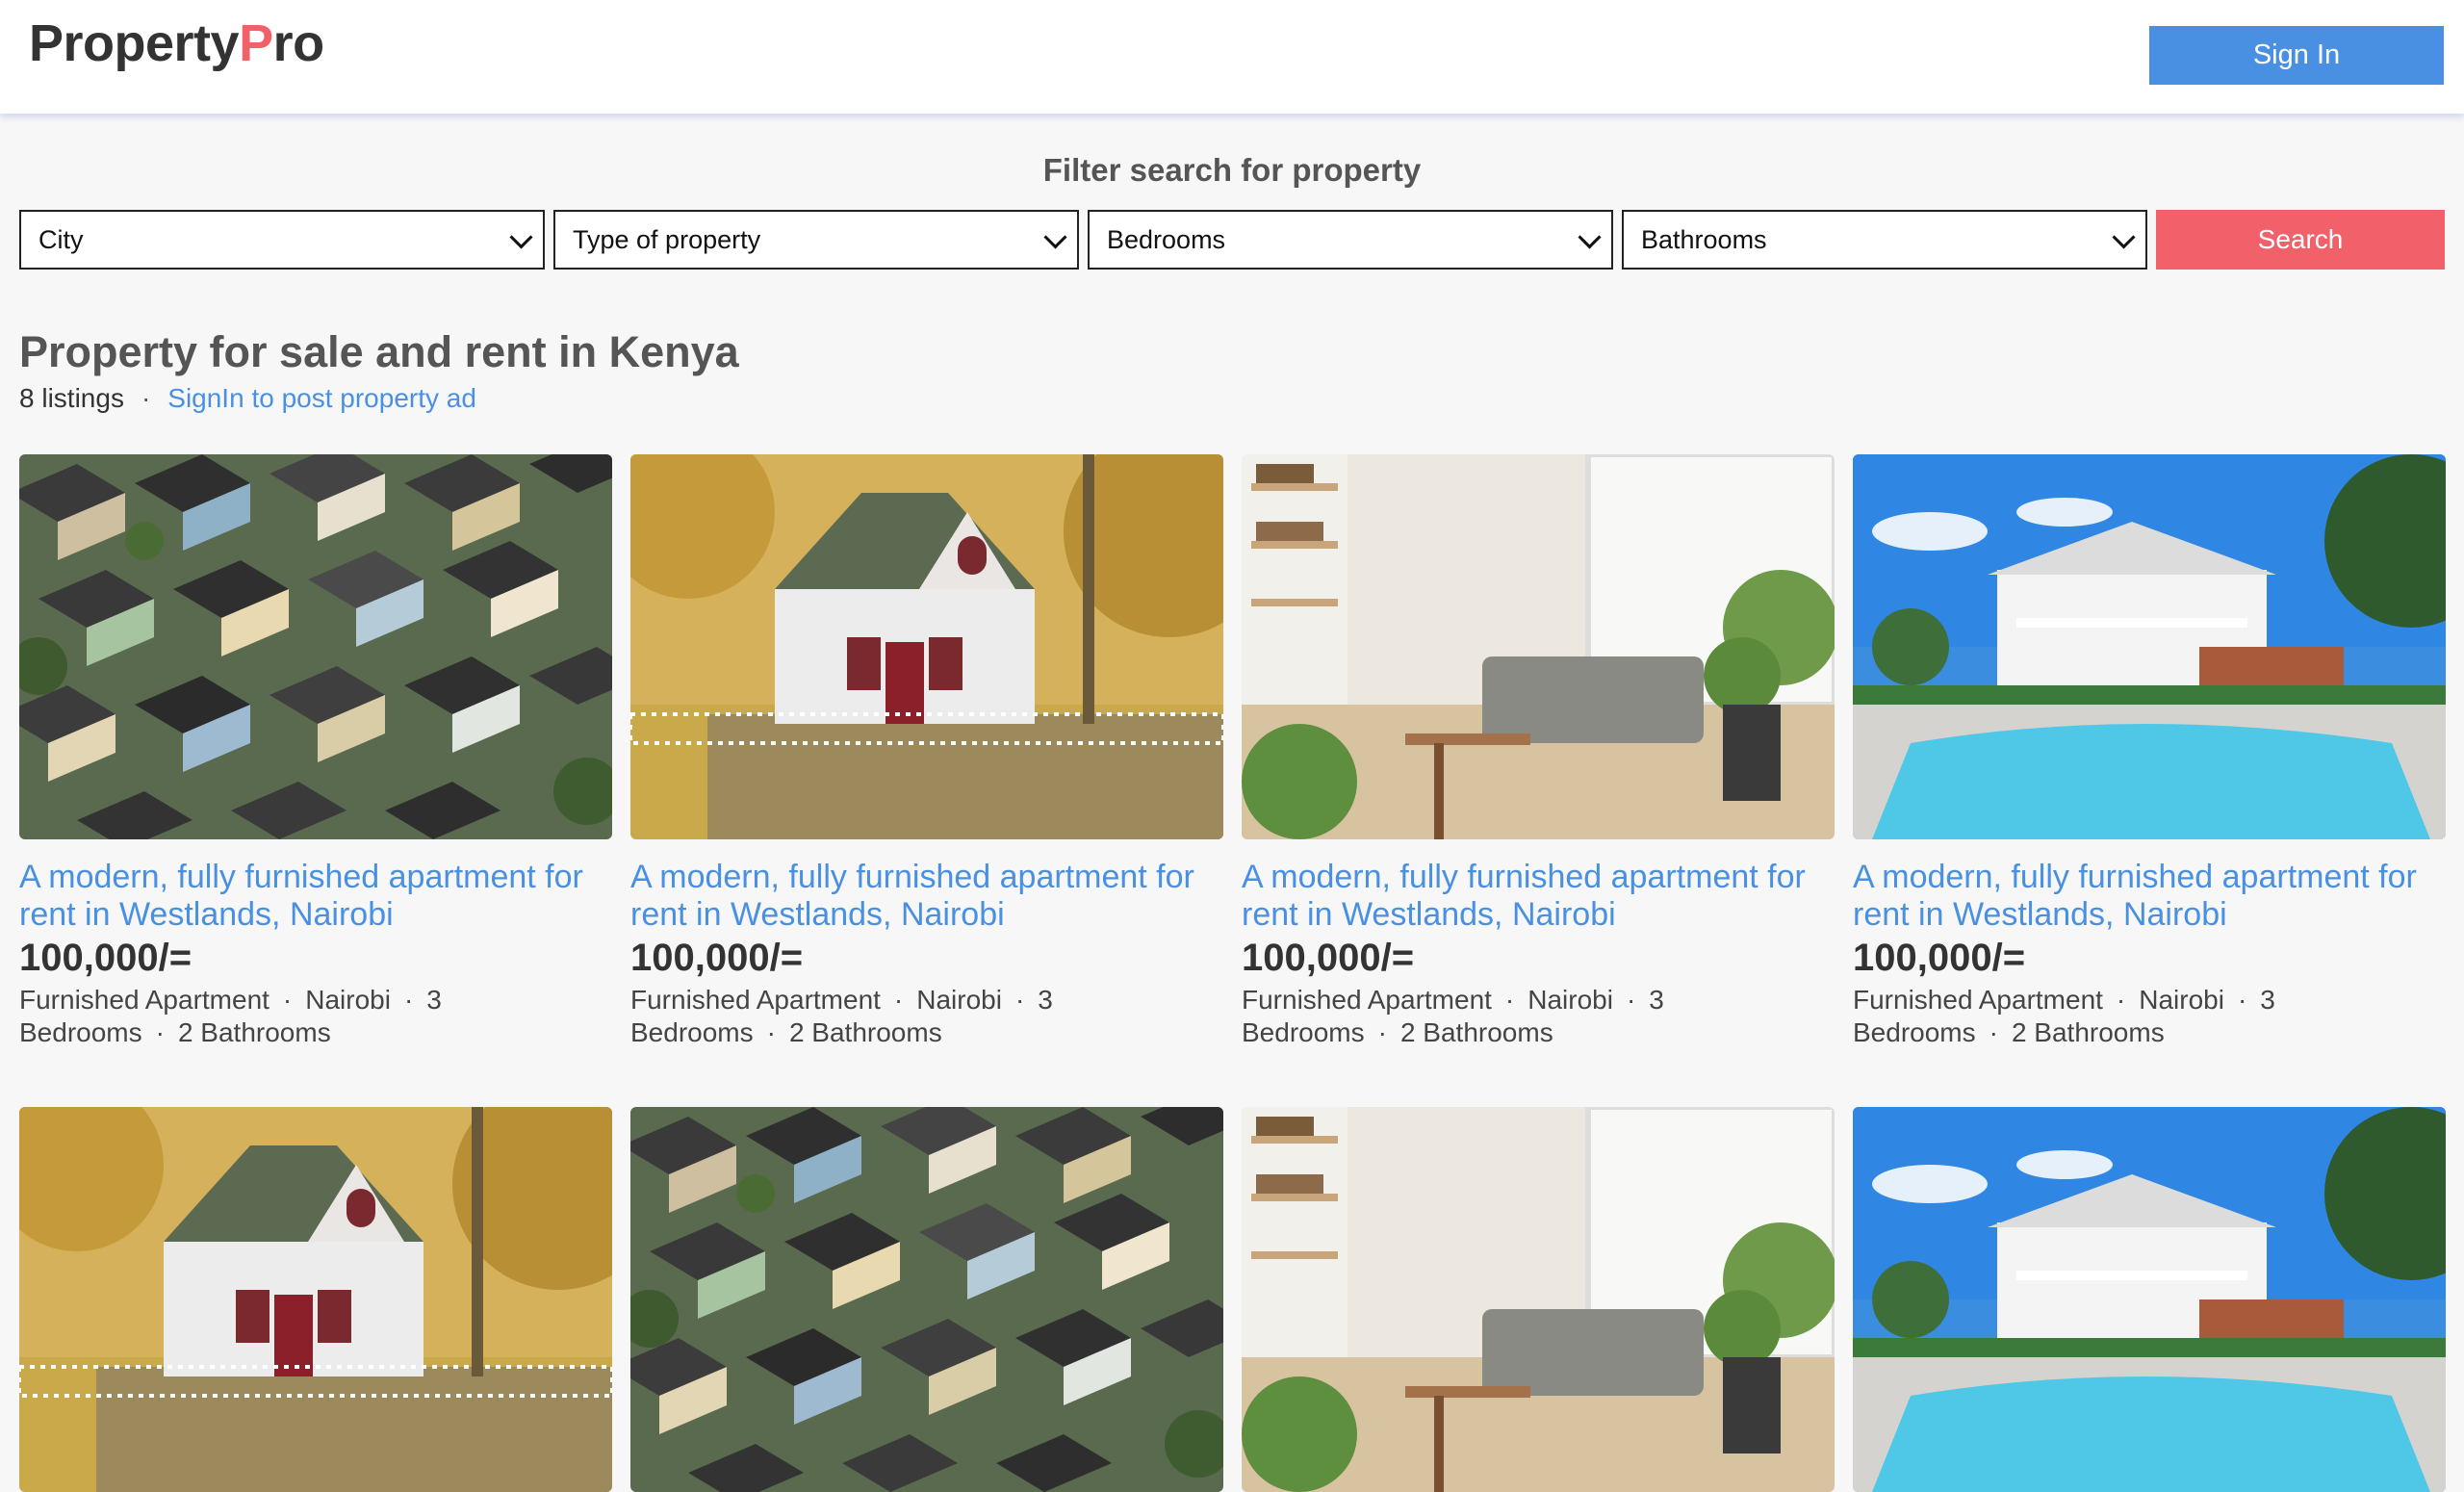 This screenshot has width=2464, height=1492. I want to click on listing-count: 8 listings, so click(71, 398).